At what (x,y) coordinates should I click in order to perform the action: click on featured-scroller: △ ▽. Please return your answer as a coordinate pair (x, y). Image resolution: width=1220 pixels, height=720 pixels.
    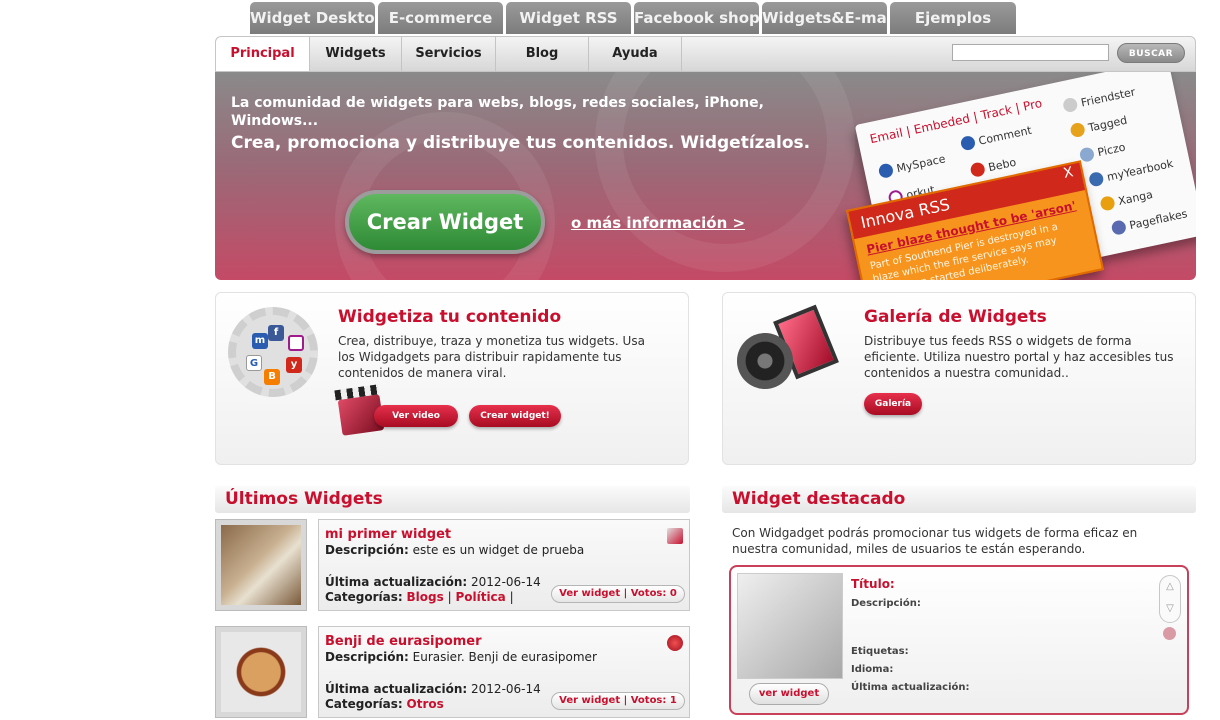
    Looking at the image, I should click on (1170, 599).